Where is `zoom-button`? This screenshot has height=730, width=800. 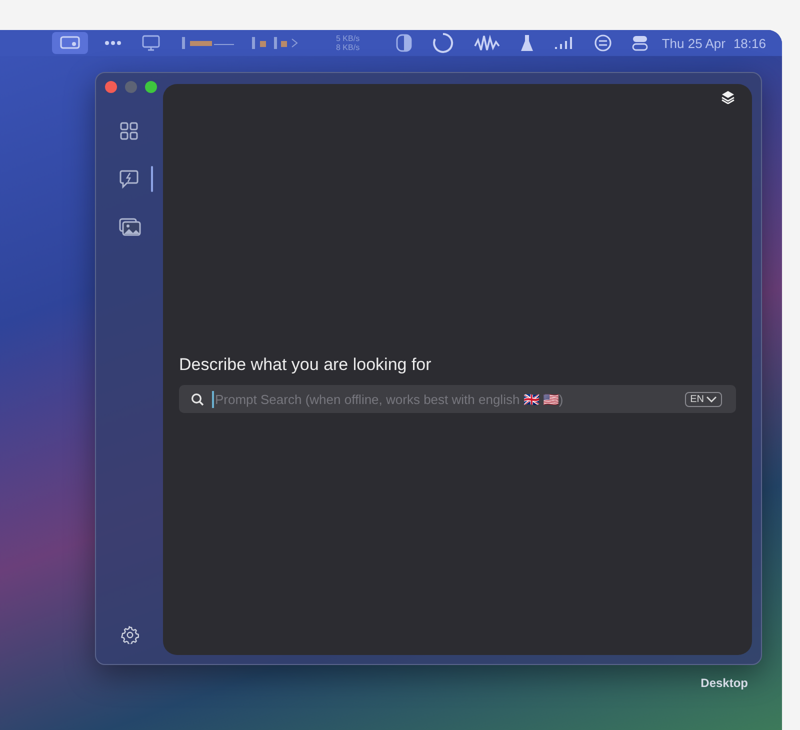 zoom-button is located at coordinates (151, 87).